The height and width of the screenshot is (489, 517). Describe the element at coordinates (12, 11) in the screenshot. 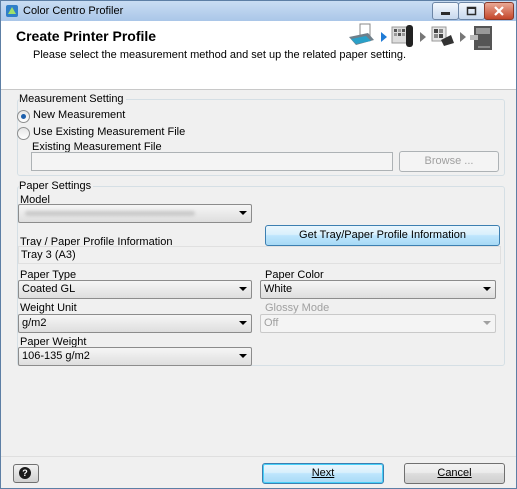

I see `app-icon` at that location.